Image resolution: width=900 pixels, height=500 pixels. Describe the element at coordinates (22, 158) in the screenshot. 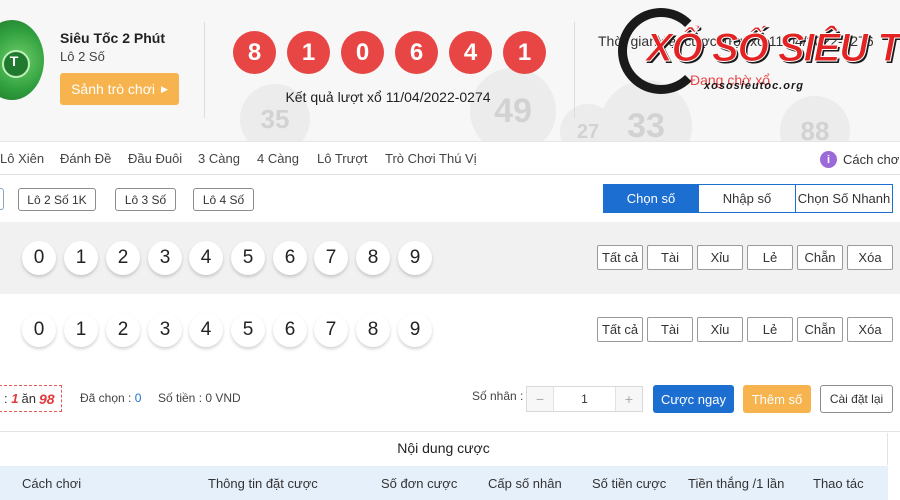

I see `nav-item-lo-xien: Lô Xiên` at that location.